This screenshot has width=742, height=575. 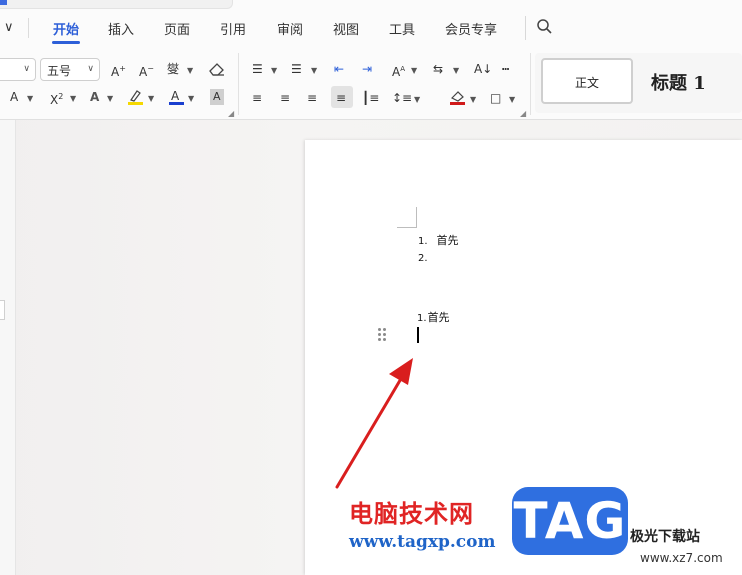 What do you see at coordinates (570, 521) in the screenshot?
I see `watermark-logo: TAG` at bounding box center [570, 521].